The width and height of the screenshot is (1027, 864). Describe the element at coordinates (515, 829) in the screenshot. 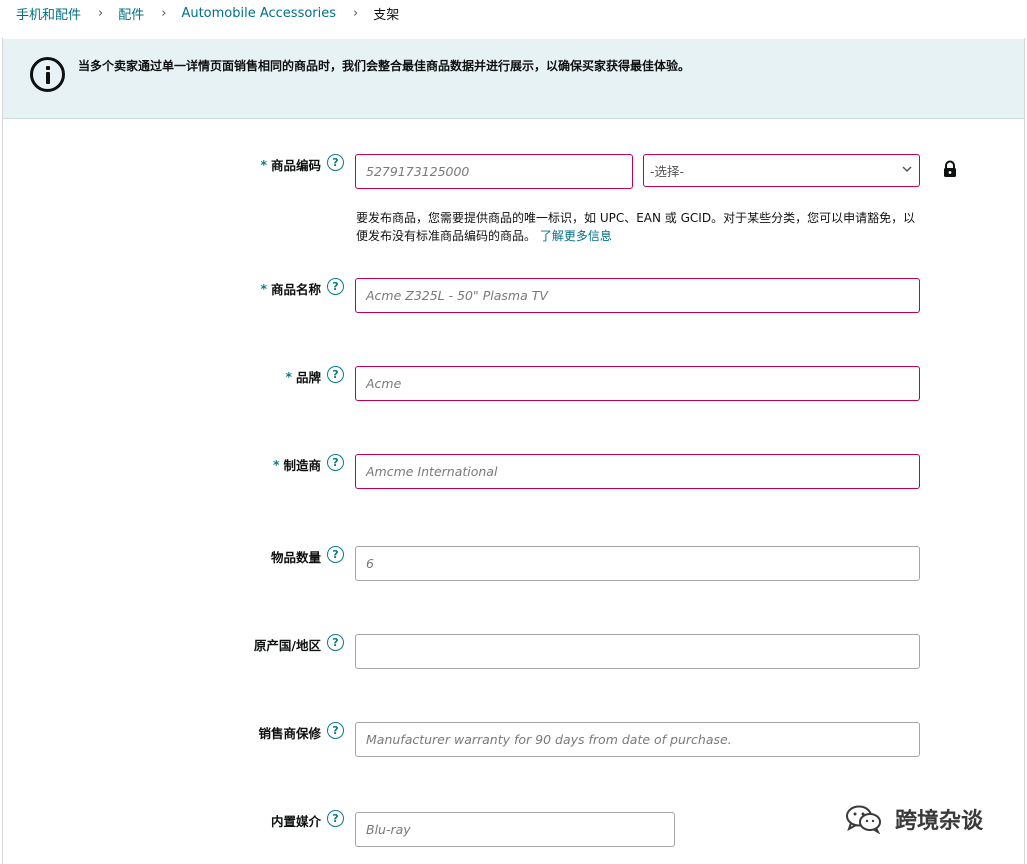

I see `included-media-input: Blu-ray` at that location.